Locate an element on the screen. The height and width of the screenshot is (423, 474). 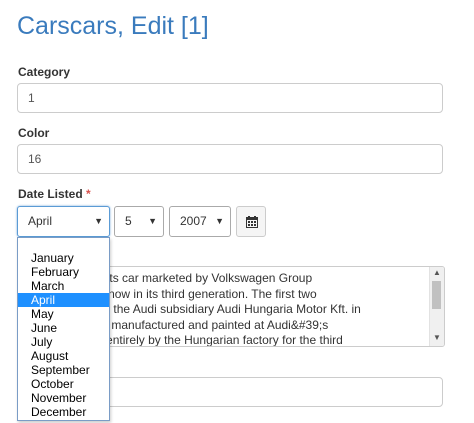
month-option: June is located at coordinates (63, 328).